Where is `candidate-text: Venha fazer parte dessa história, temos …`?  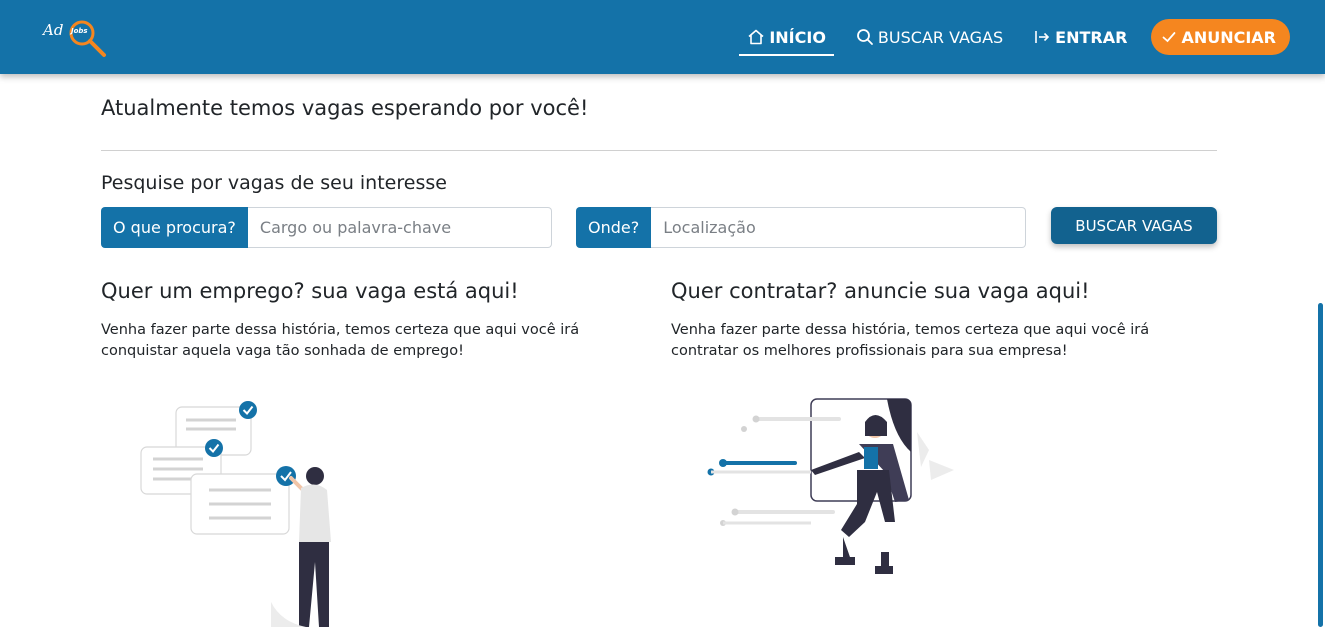
candidate-text: Venha fazer parte dessa história, temos … is located at coordinates (340, 340).